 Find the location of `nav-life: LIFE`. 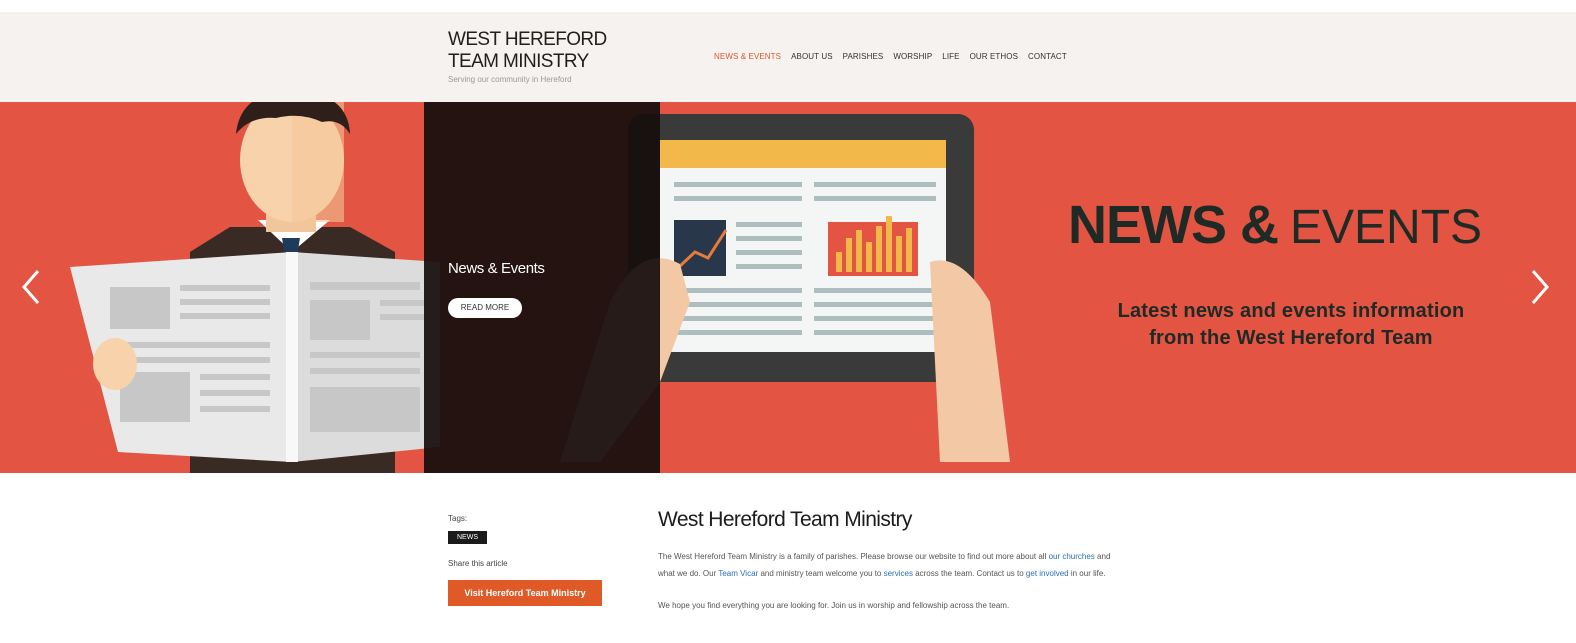

nav-life: LIFE is located at coordinates (950, 56).